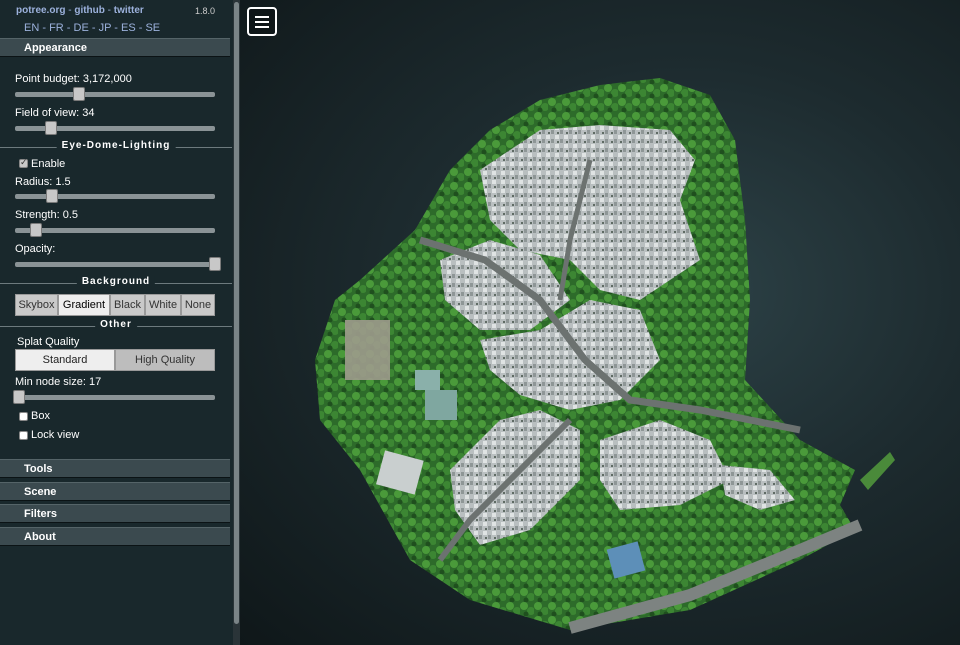 The width and height of the screenshot is (960, 645). What do you see at coordinates (23, 162) in the screenshot?
I see `edl-enable-checkbox` at bounding box center [23, 162].